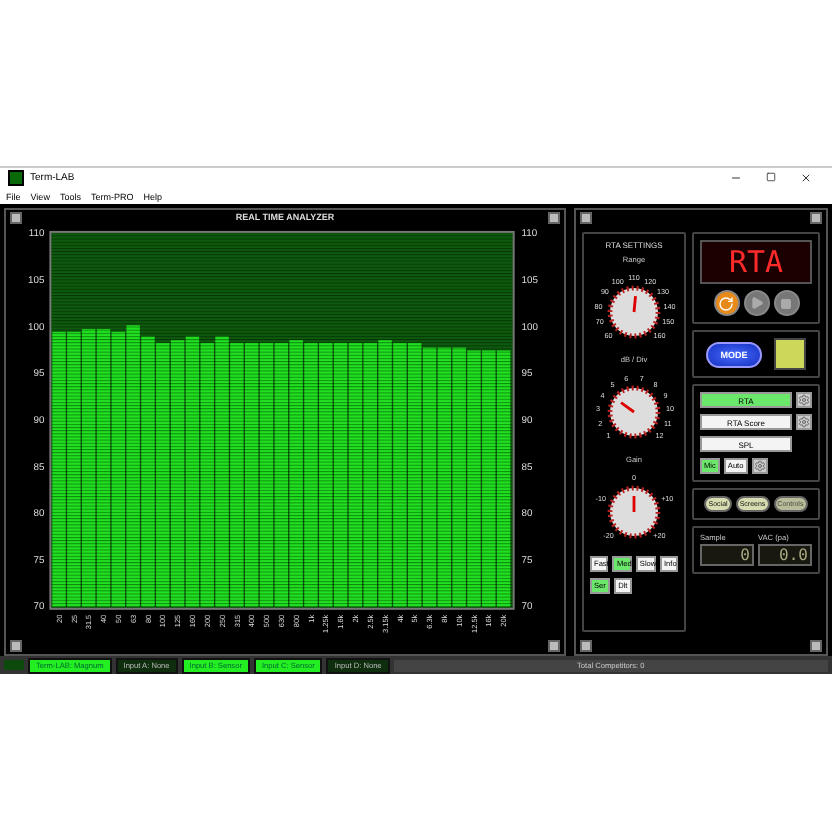 This screenshot has width=832, height=832. What do you see at coordinates (634, 412) in the screenshot?
I see `knob` at bounding box center [634, 412].